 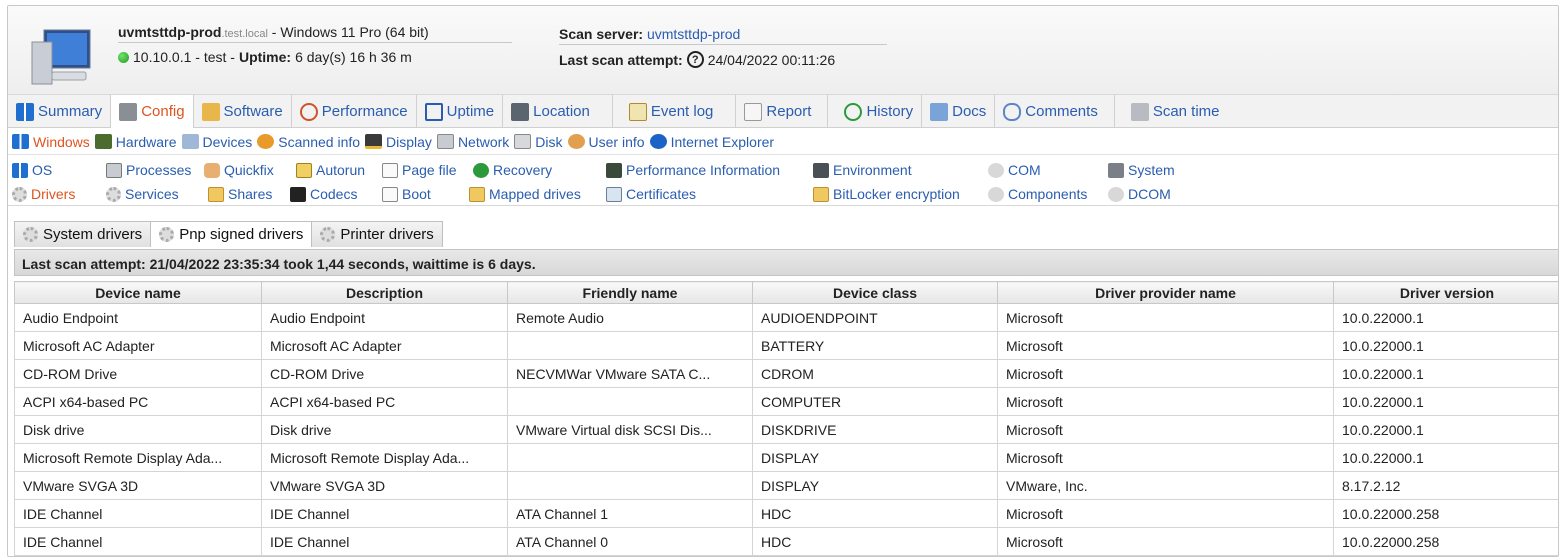 I want to click on tab-comments: Comments, so click(x=1055, y=111).